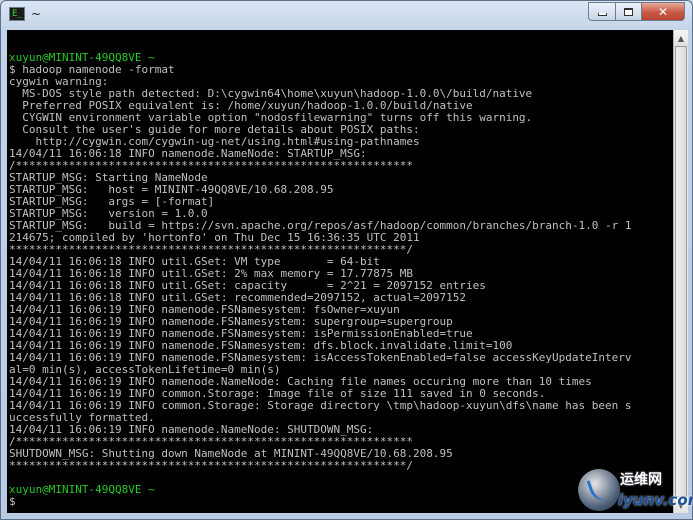 This screenshot has height=520, width=693. I want to click on minimize-button, so click(601, 11).